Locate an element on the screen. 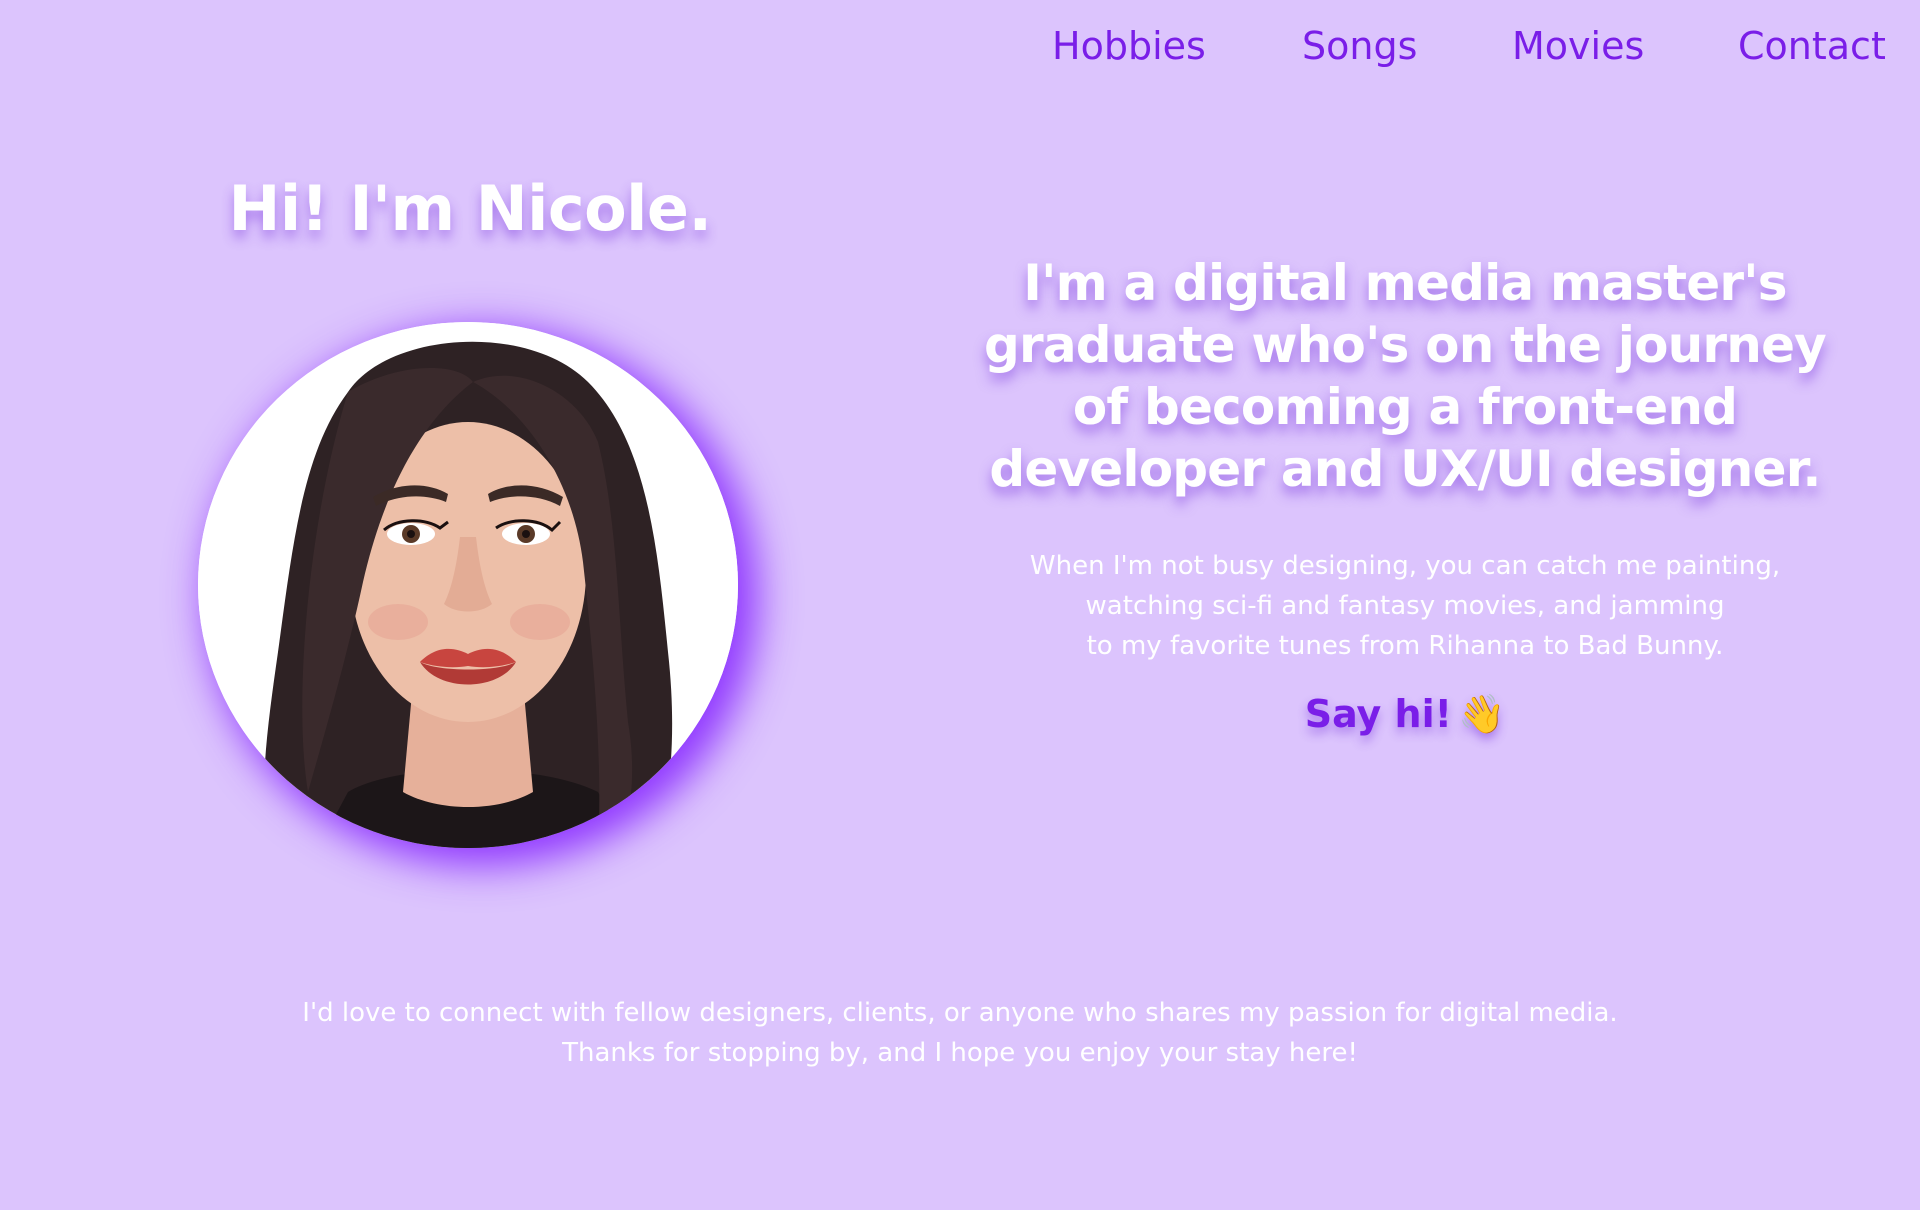 This screenshot has height=1210, width=1920. nav-link-contact: Contact is located at coordinates (1812, 46).